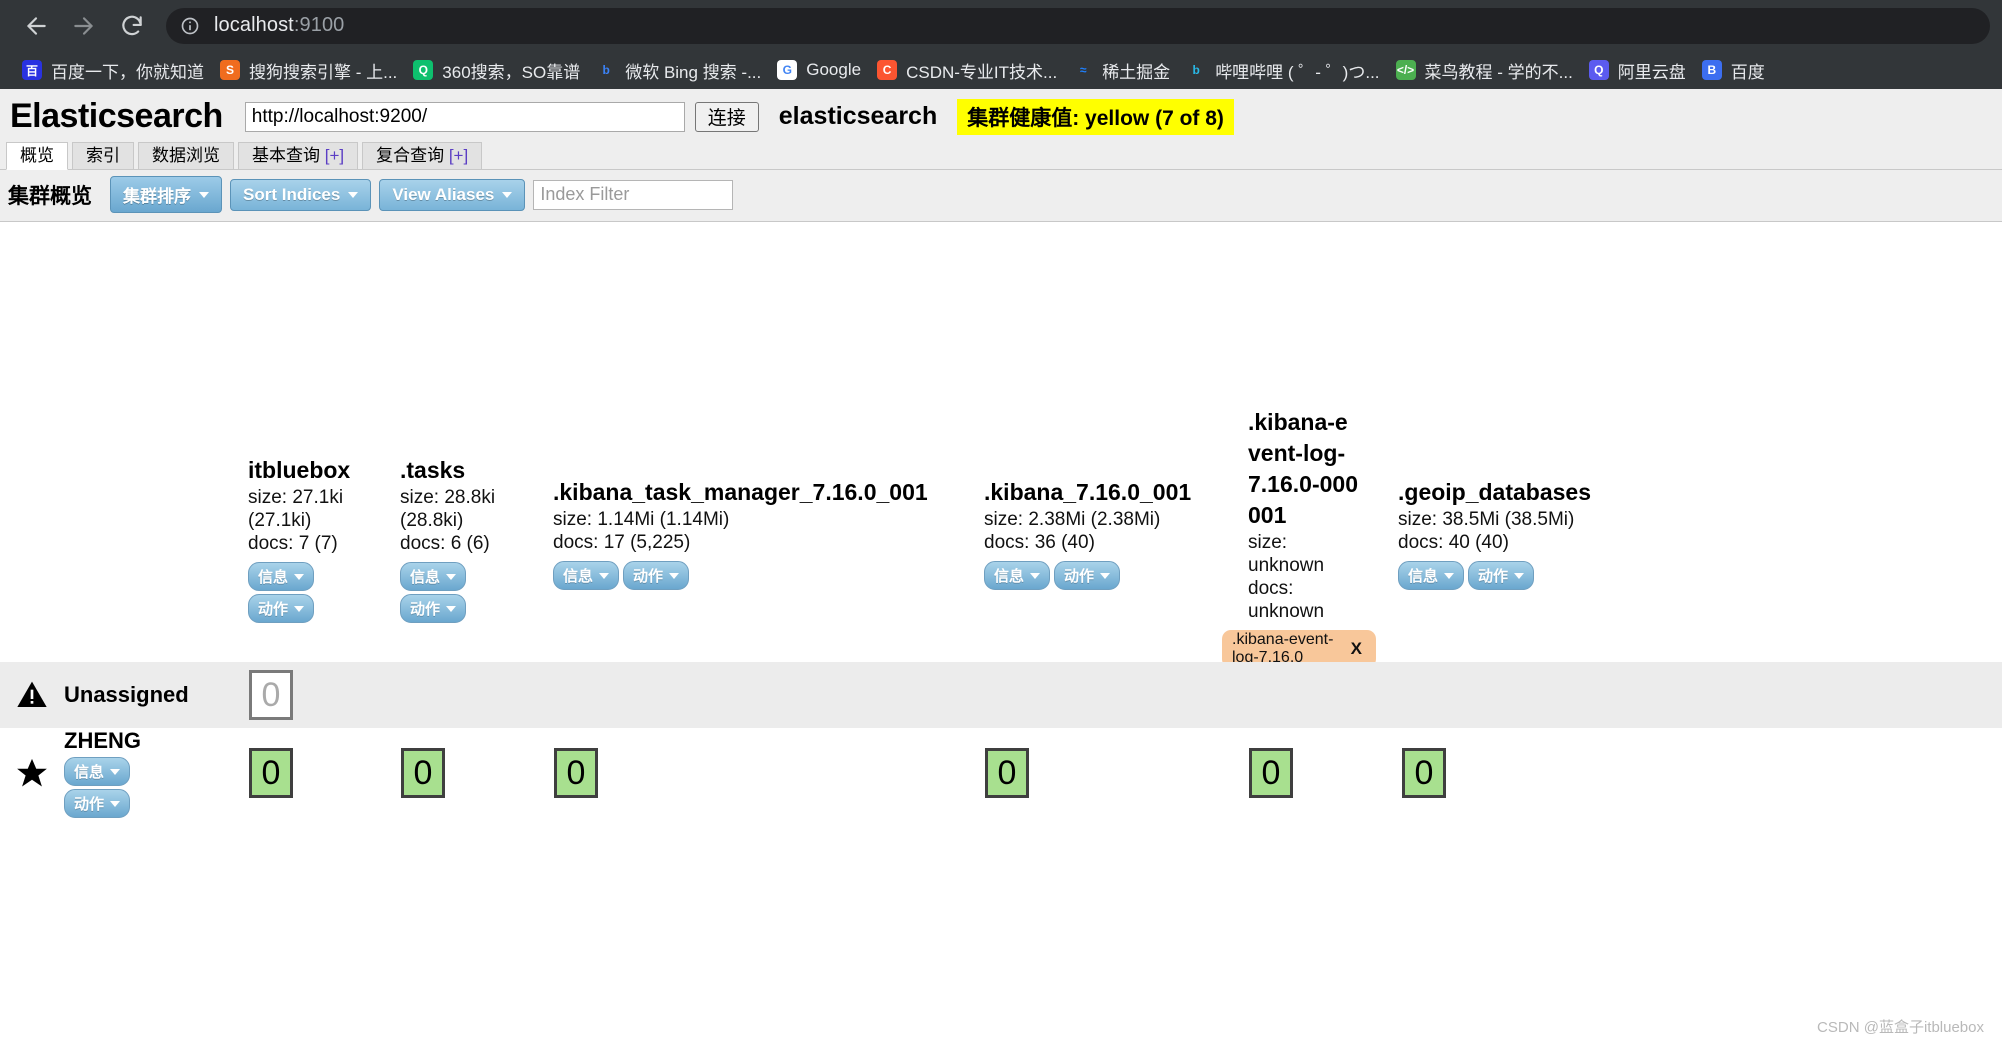 Image resolution: width=2002 pixels, height=1051 pixels. Describe the element at coordinates (452, 194) in the screenshot. I see `view-aliases-button: View Aliases` at that location.